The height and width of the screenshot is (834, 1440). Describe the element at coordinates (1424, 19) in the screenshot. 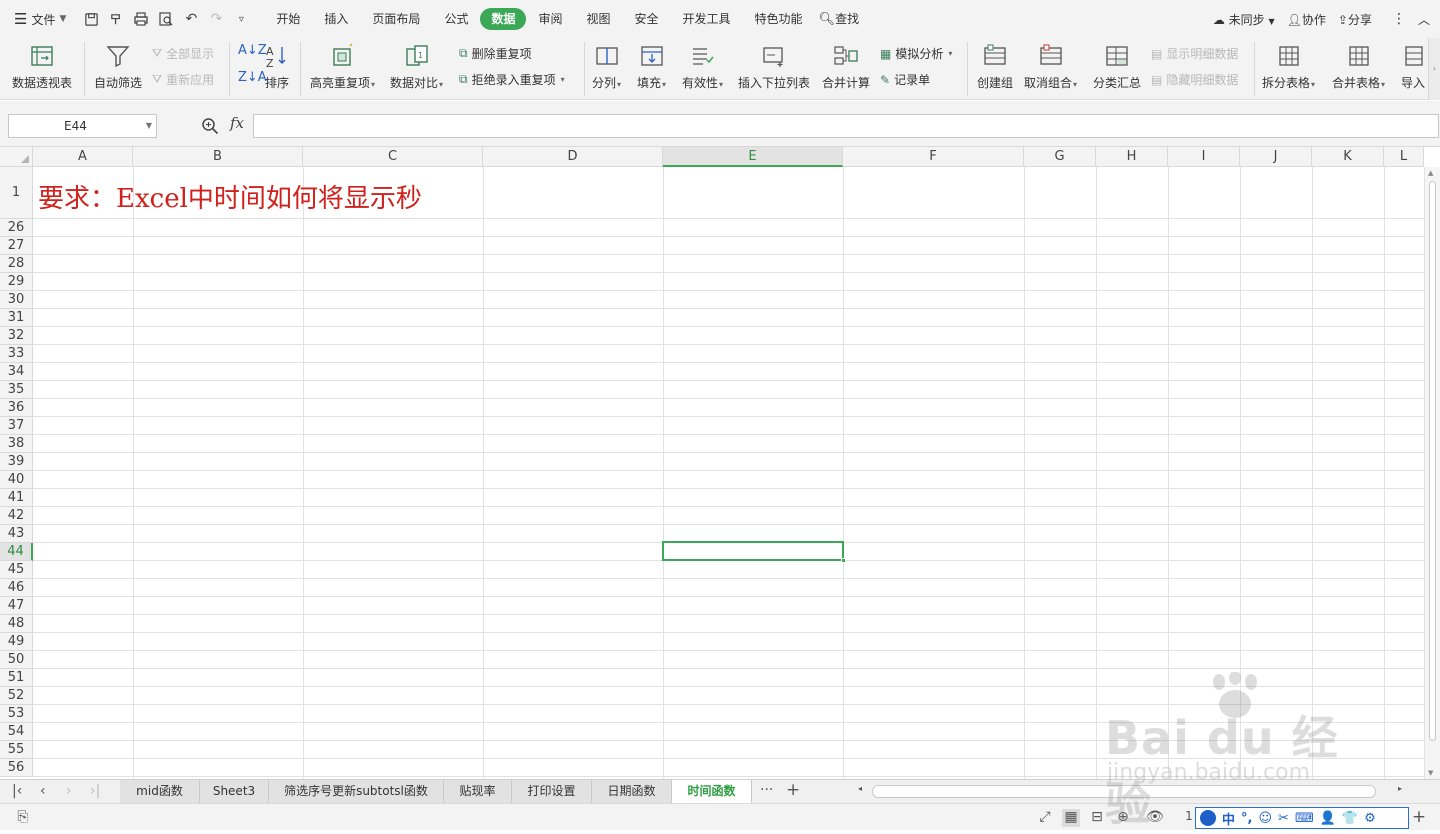

I see `collapse-ribbon-icon: ︿` at that location.